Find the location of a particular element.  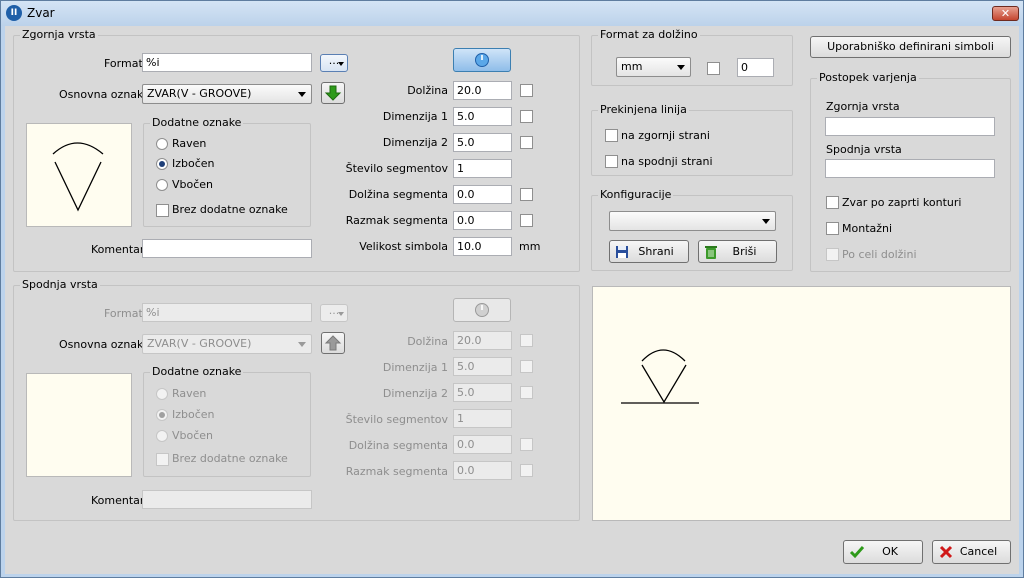

configurations-title: Konfiguracije is located at coordinates (636, 194).